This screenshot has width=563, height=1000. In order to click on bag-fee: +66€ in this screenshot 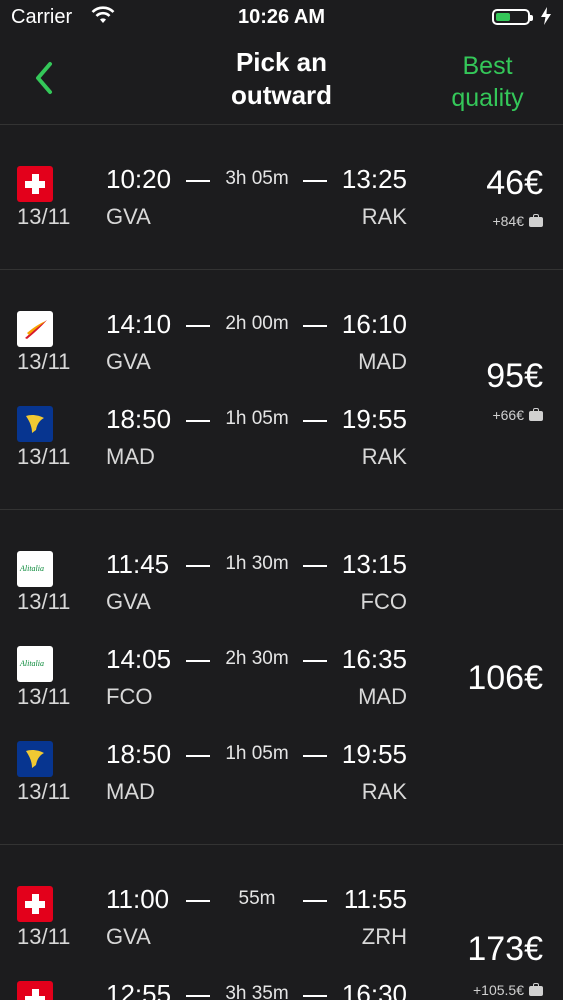, I will do `click(517, 415)`.